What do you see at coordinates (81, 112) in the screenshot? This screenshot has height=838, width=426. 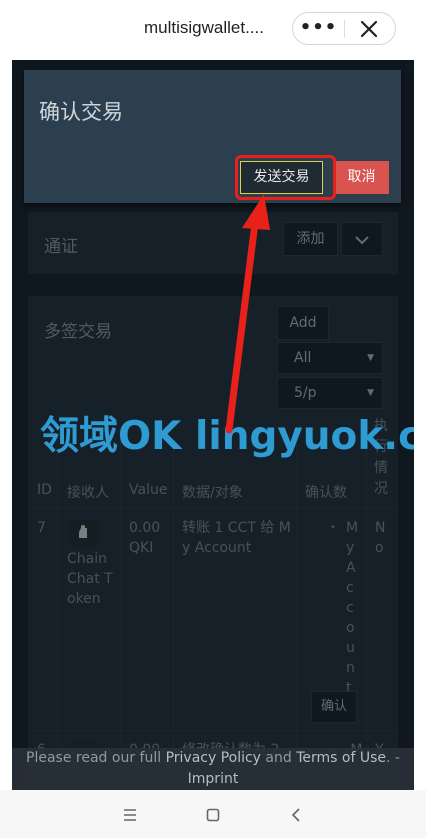 I see `dialog-title: 确认交易` at bounding box center [81, 112].